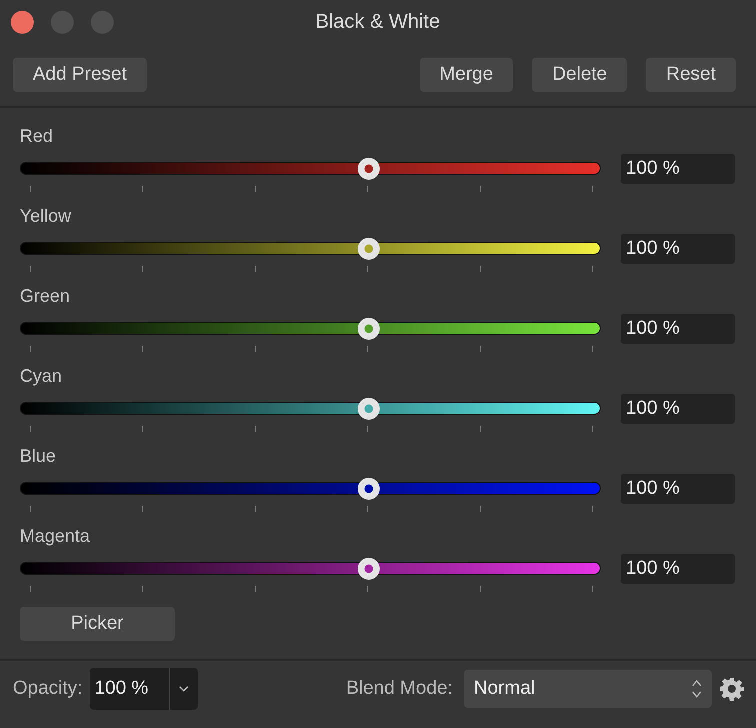 The width and height of the screenshot is (756, 728). What do you see at coordinates (399, 689) in the screenshot?
I see `blend-mode-label: Blend Mode:` at bounding box center [399, 689].